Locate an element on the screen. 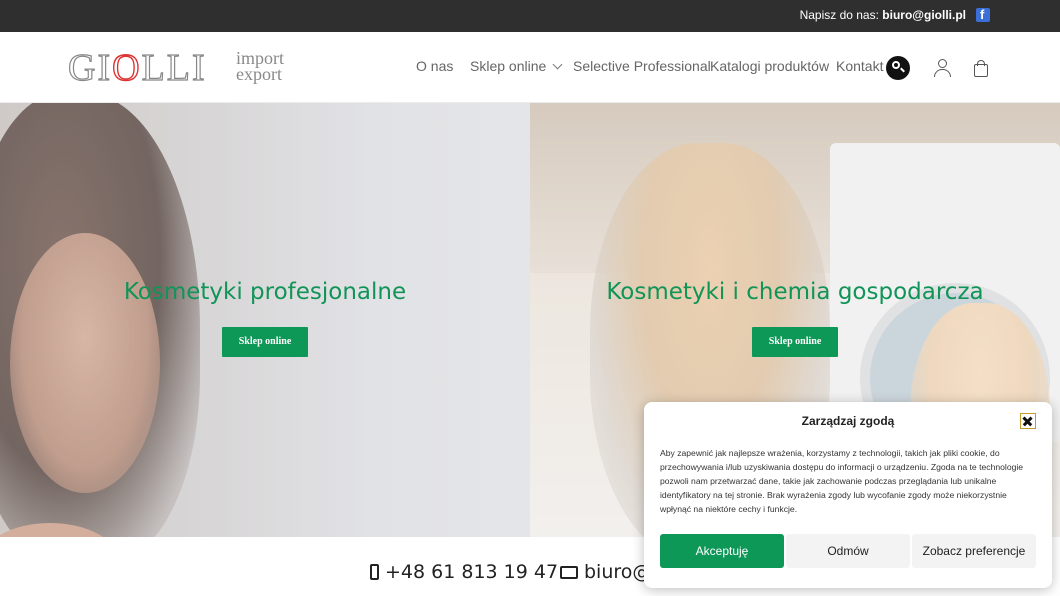  phone-contact: +48 61 813 19 47 is located at coordinates (464, 572).